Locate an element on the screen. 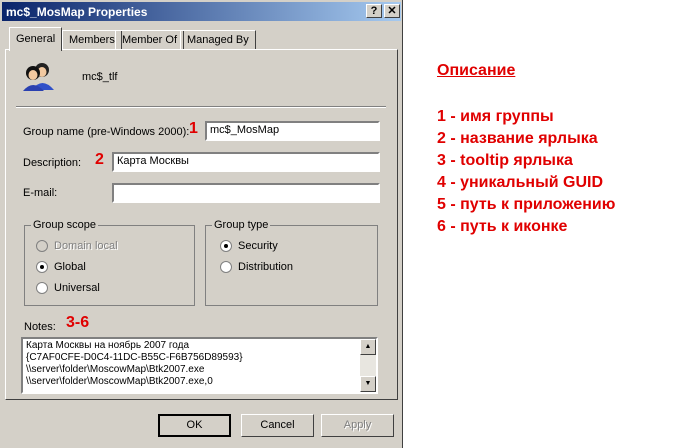  marker-1: 1 is located at coordinates (193, 128).